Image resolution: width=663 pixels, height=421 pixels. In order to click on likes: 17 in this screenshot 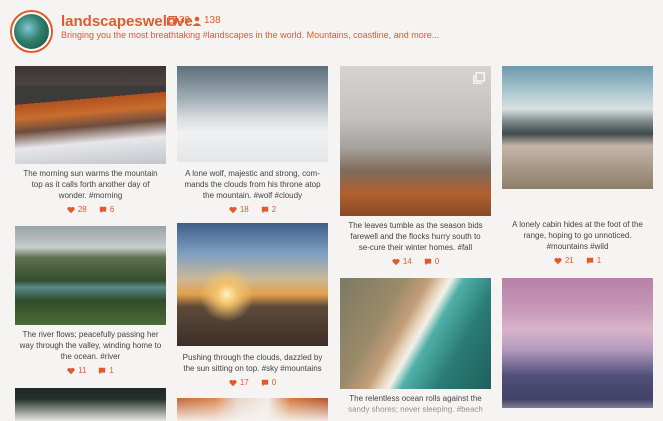, I will do `click(239, 382)`.